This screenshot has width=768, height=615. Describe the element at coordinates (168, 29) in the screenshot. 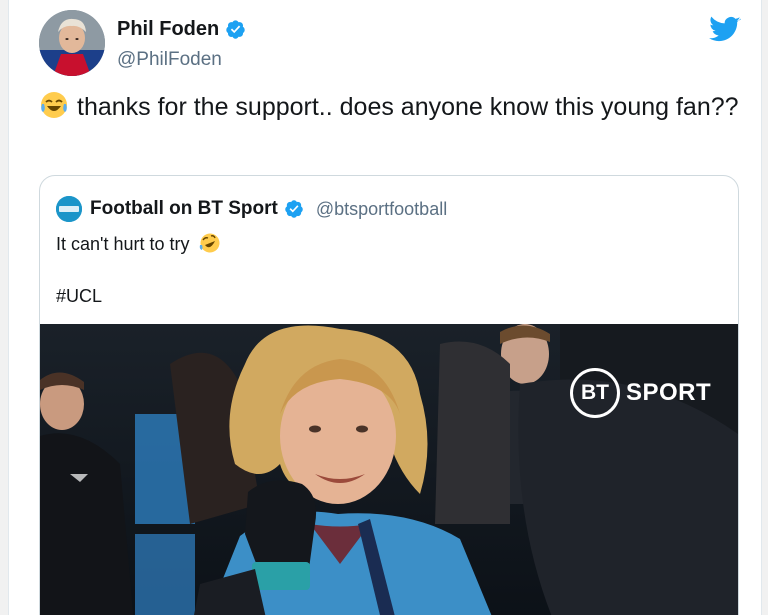

I see `author-name: Phil Foden` at that location.